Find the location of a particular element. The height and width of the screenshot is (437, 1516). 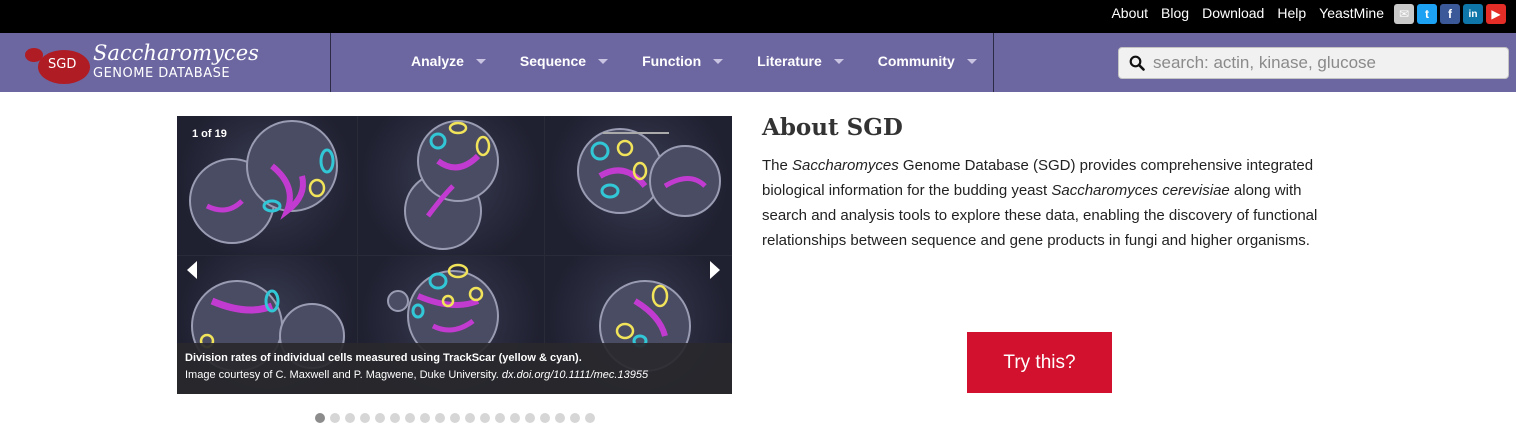

download-link: Download is located at coordinates (1233, 13).